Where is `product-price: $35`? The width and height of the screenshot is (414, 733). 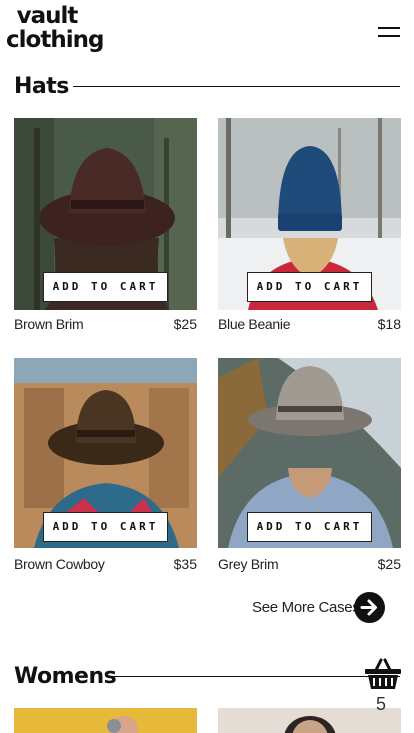 product-price: $35 is located at coordinates (185, 564).